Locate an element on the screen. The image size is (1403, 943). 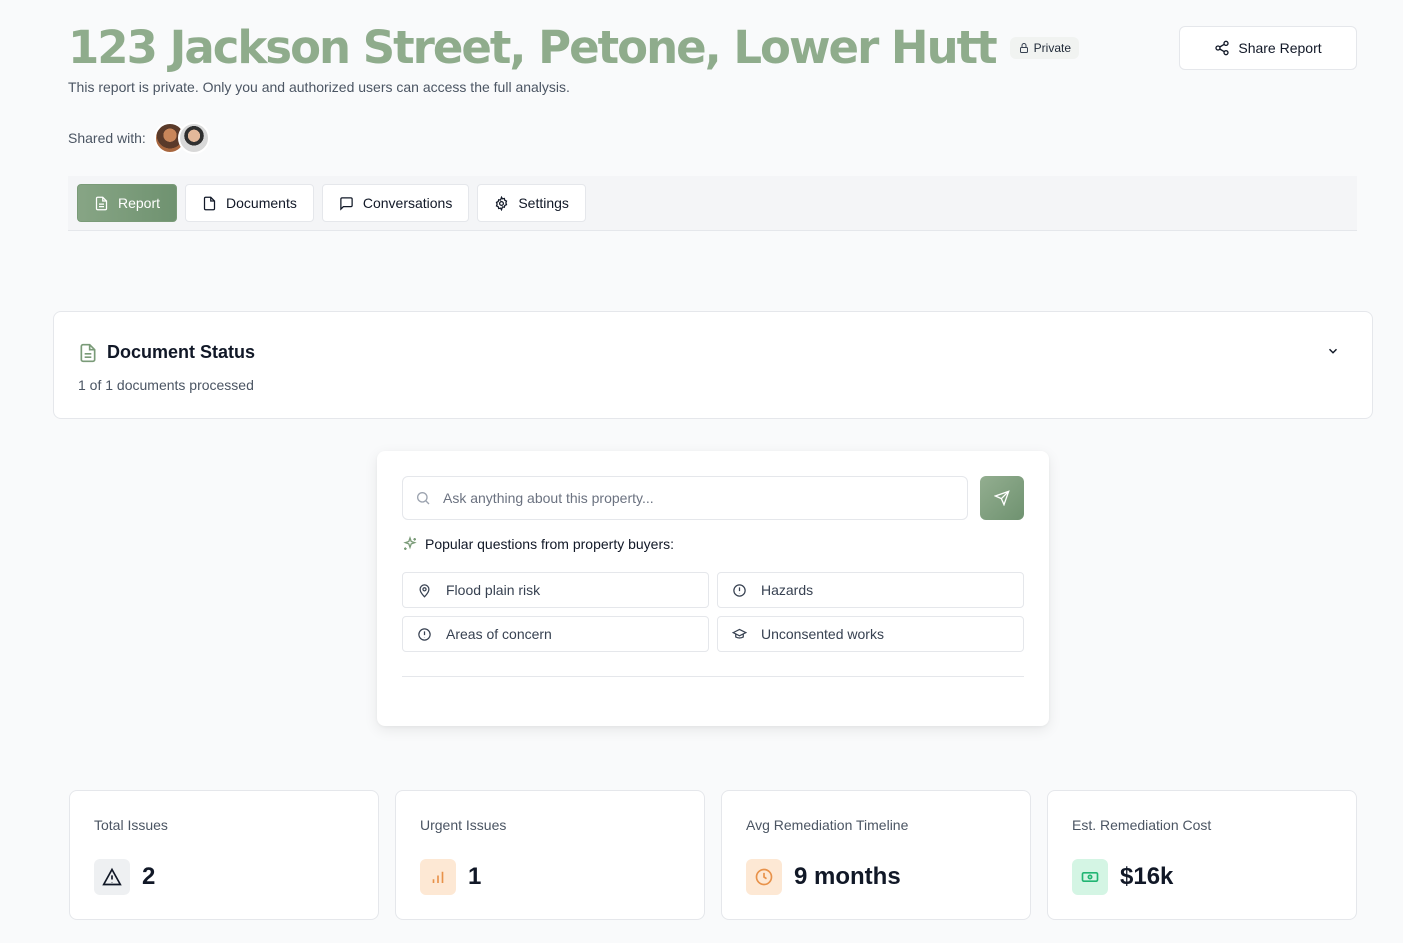
stat-label: Est. Remediation Cost is located at coordinates (1142, 825).